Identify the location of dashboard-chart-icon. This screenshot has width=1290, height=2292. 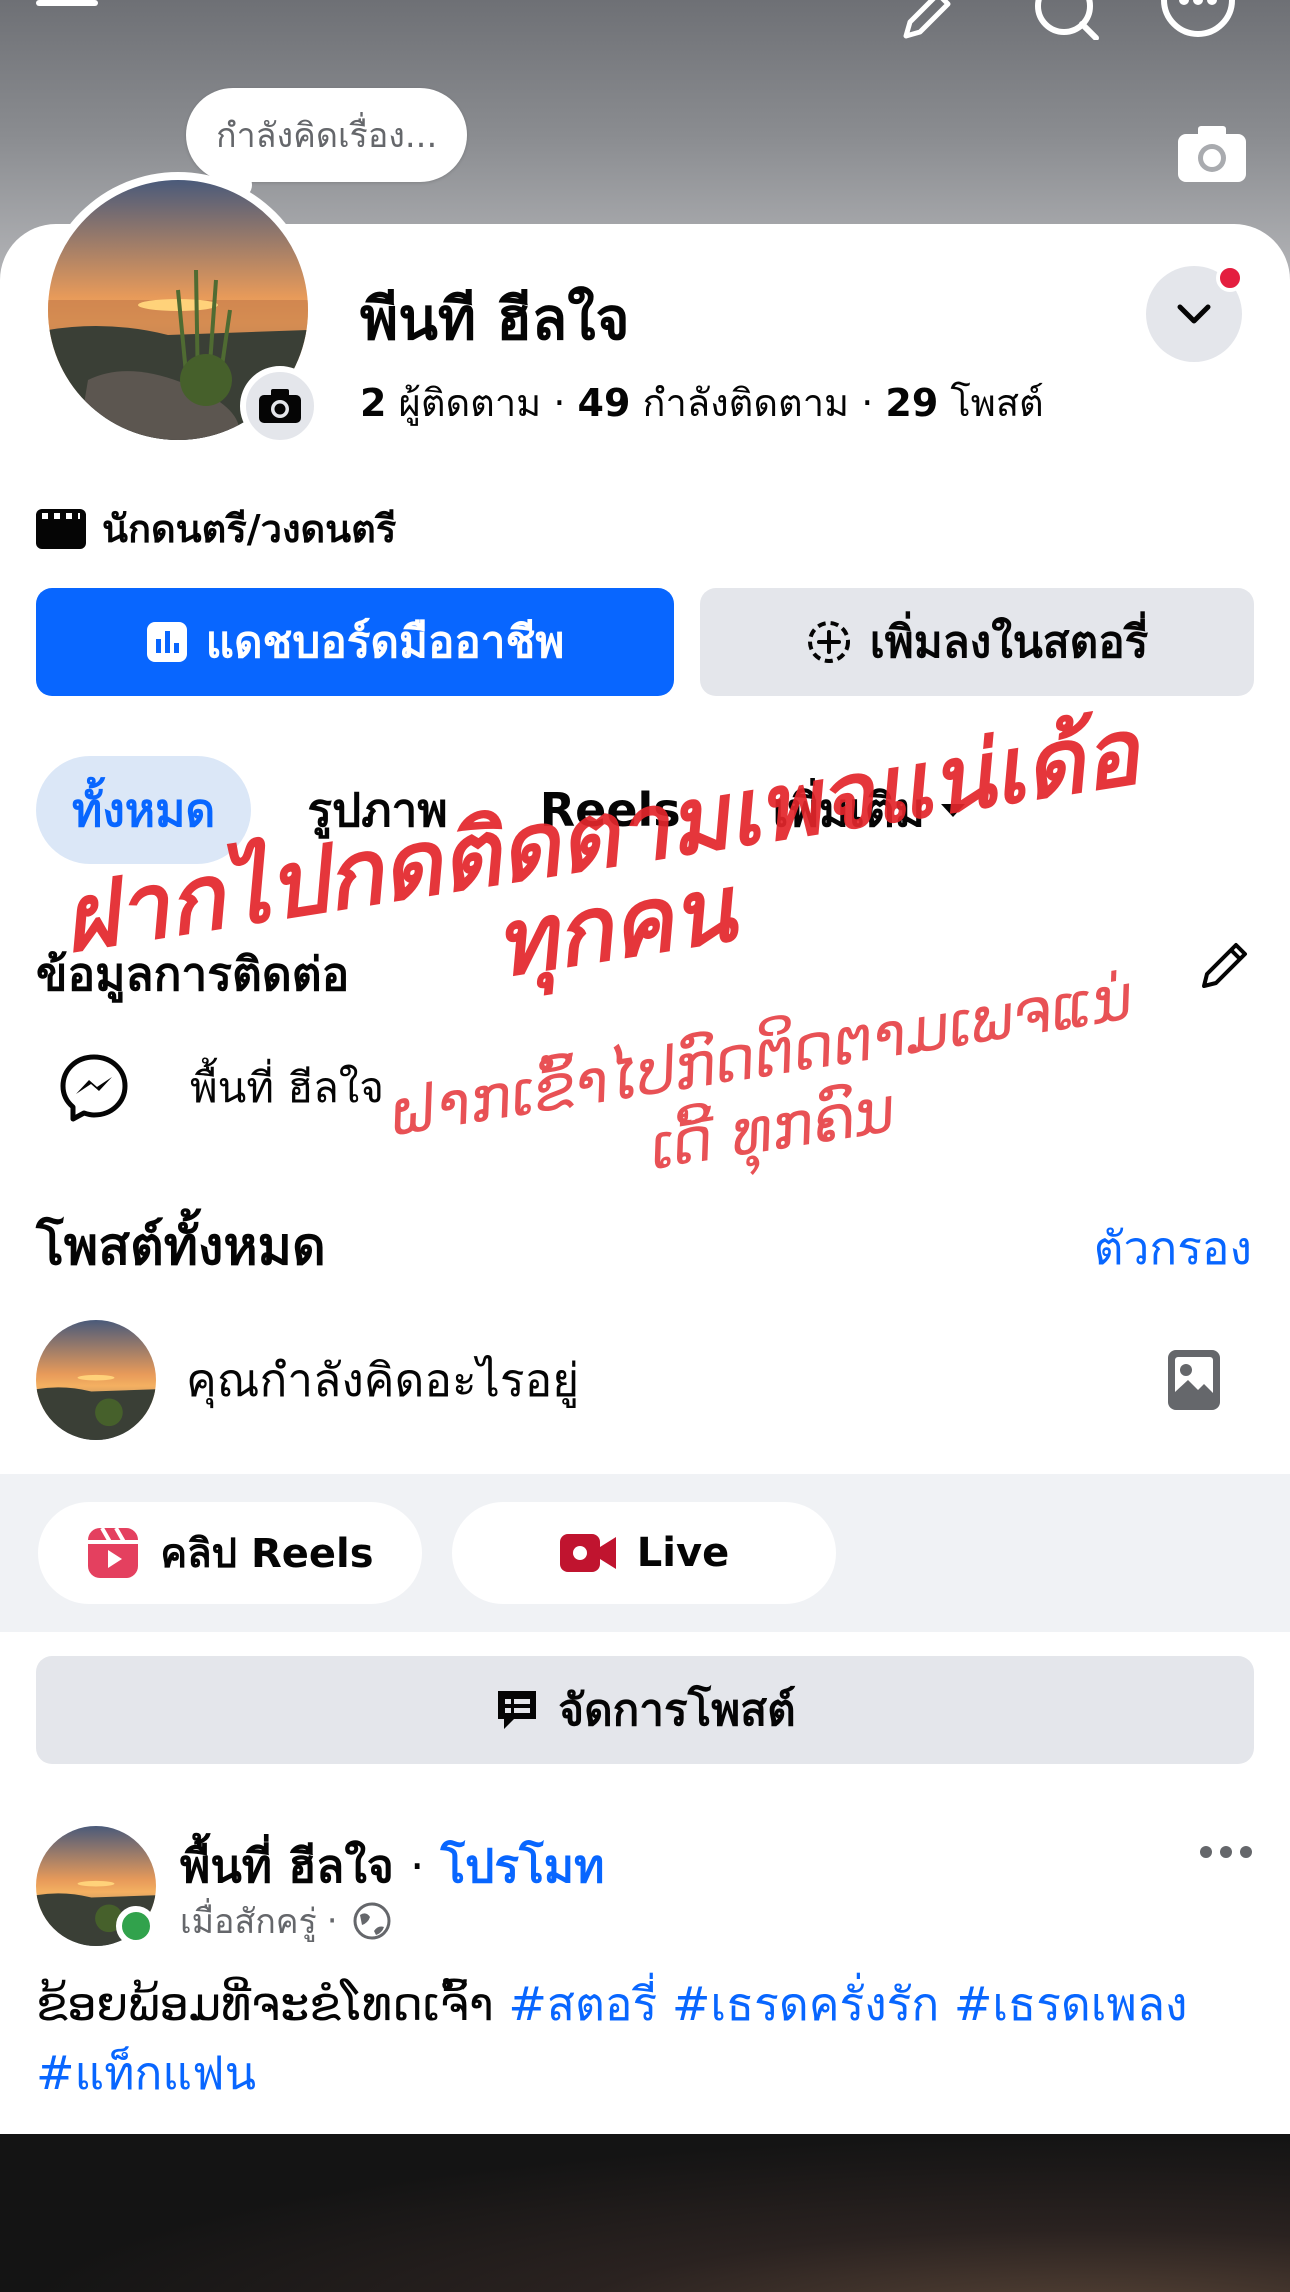
(166, 642).